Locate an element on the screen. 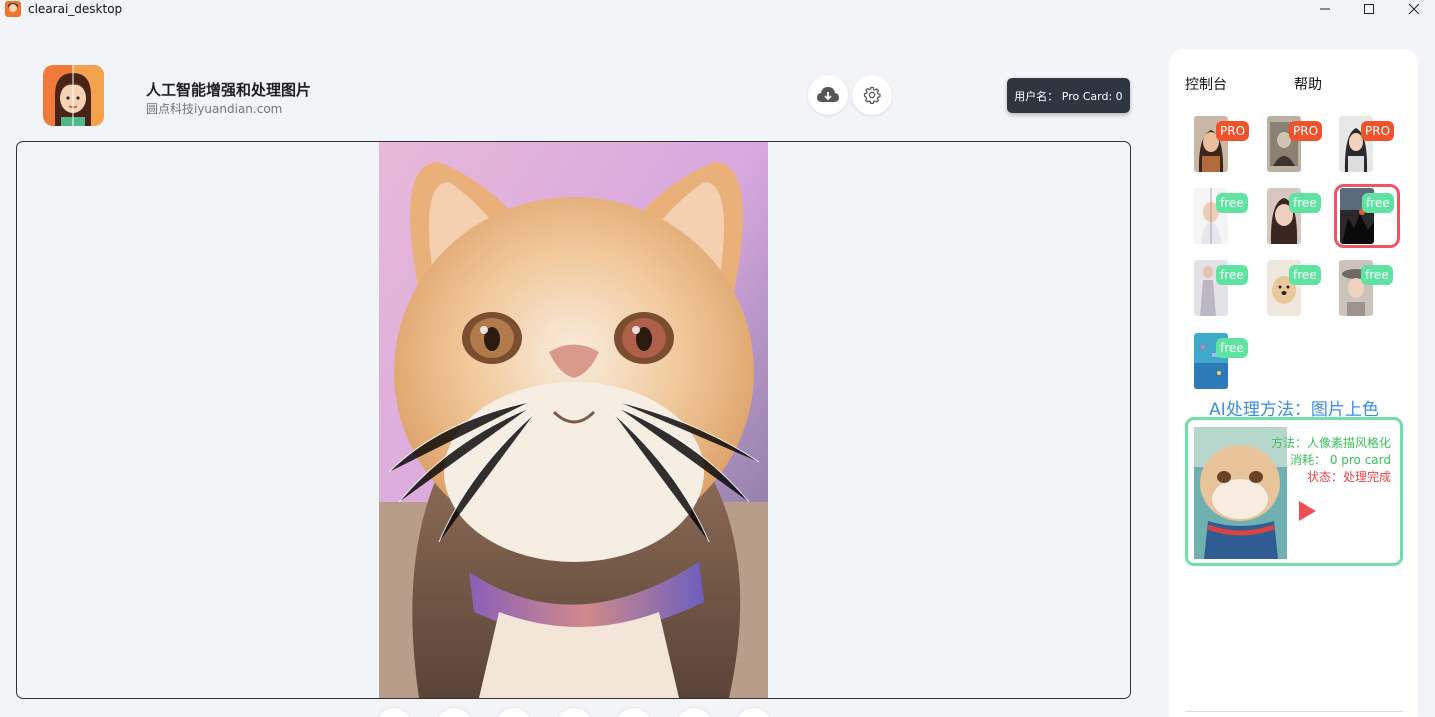 The width and height of the screenshot is (1435, 717). method-card: 方法：人像素描风格化 消耗： 0 pro card 状态：处理完成 is located at coordinates (1294, 491).